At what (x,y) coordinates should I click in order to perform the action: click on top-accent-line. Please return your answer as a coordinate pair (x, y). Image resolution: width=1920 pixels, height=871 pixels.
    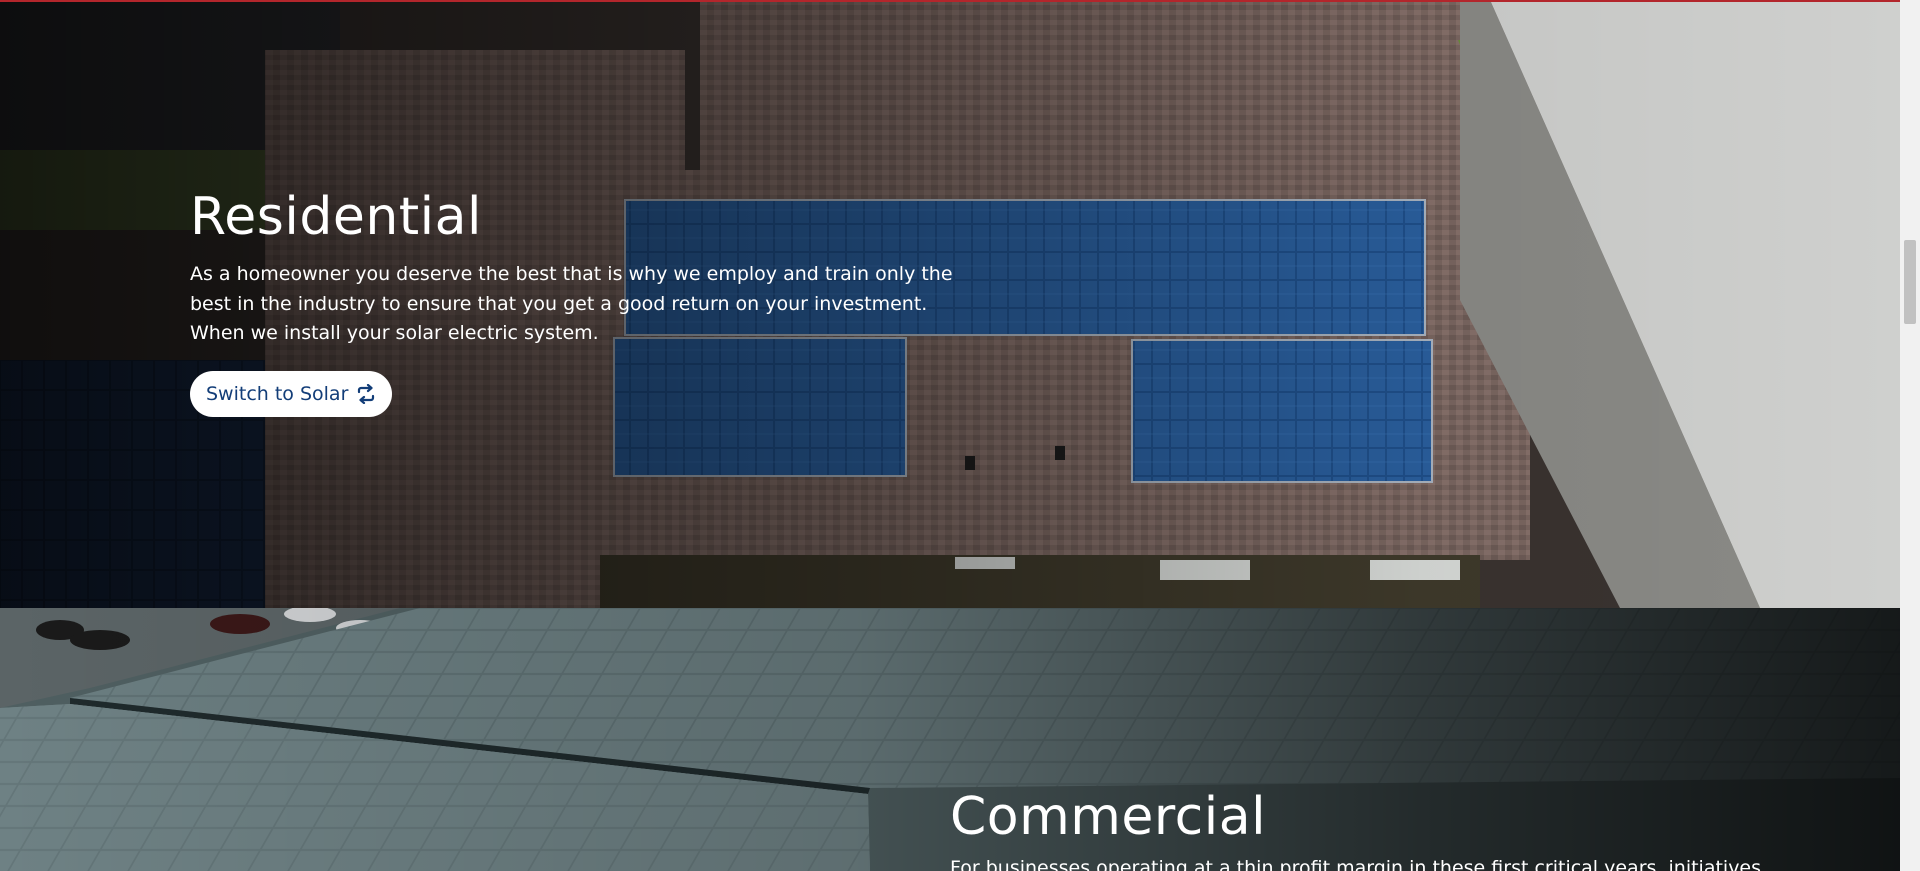
    Looking at the image, I should click on (950, 1).